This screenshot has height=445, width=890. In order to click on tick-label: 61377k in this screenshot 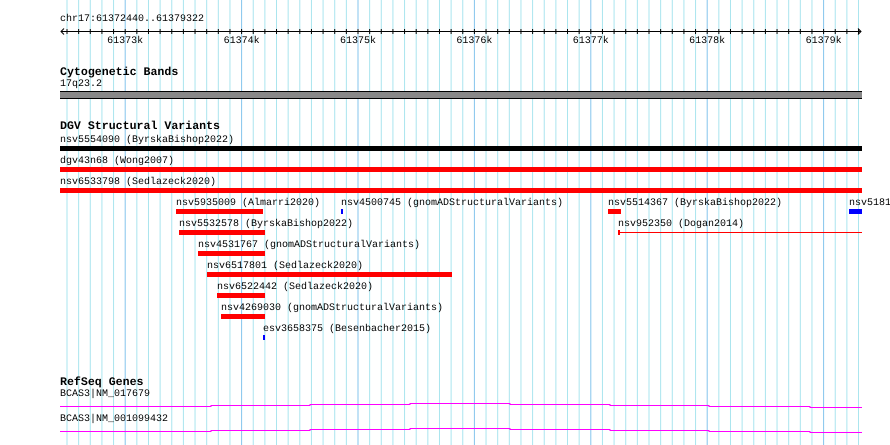, I will do `click(590, 41)`.